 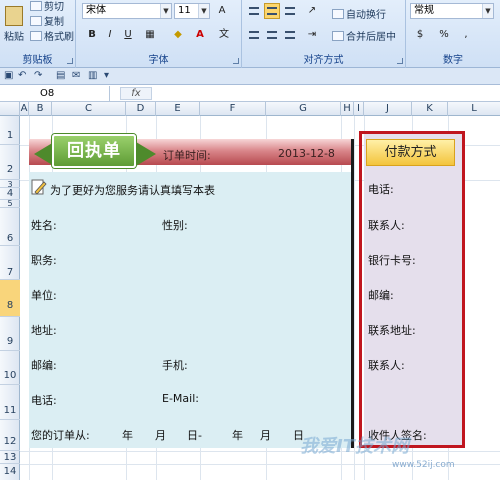 What do you see at coordinates (444, 35) in the screenshot?
I see `percent-button: %` at bounding box center [444, 35].